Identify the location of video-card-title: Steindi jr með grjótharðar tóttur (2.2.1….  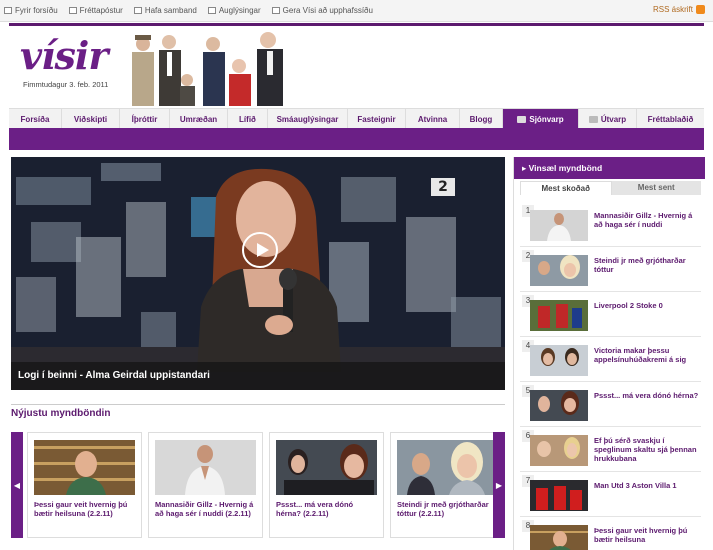
(443, 509).